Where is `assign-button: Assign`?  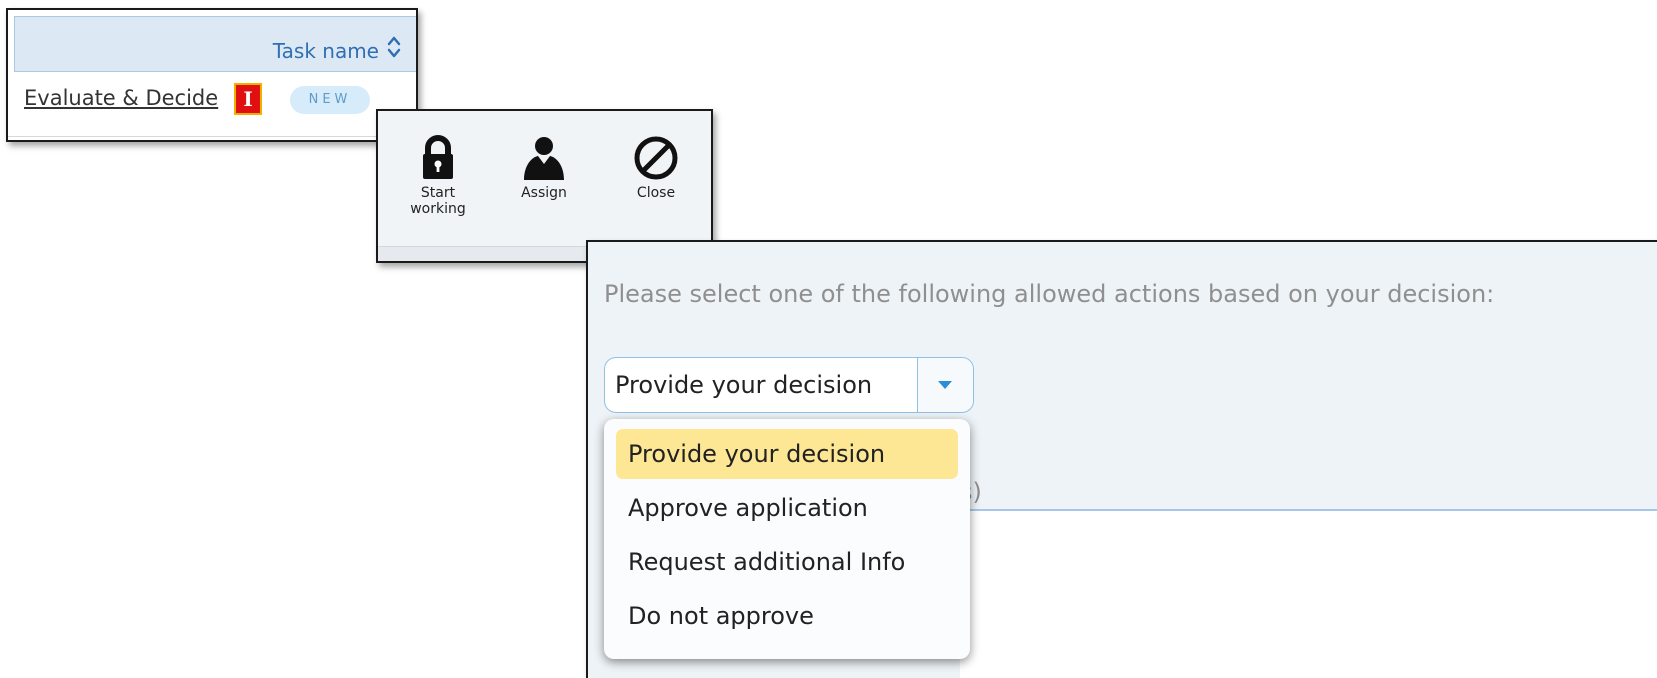 assign-button: Assign is located at coordinates (544, 168).